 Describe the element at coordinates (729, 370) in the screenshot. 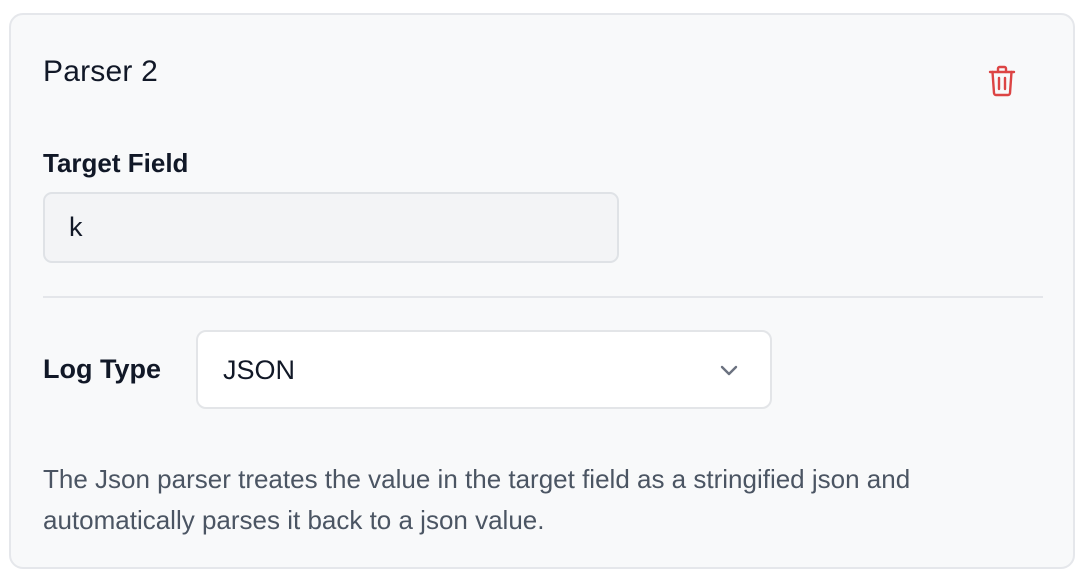

I see `chevron-down-icon` at that location.